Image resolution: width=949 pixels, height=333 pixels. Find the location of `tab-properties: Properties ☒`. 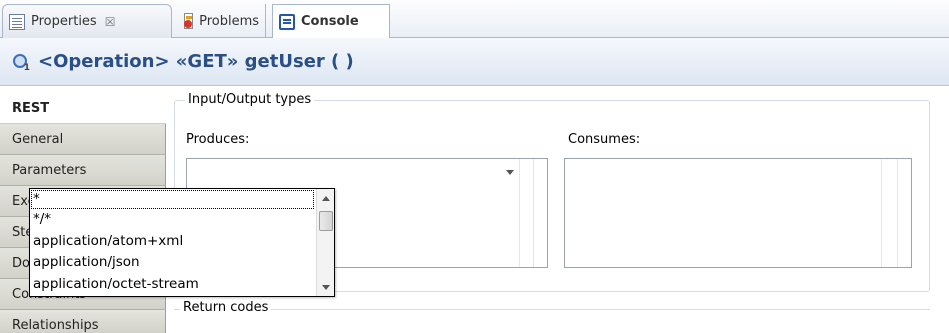

tab-properties: Properties ☒ is located at coordinates (87, 21).